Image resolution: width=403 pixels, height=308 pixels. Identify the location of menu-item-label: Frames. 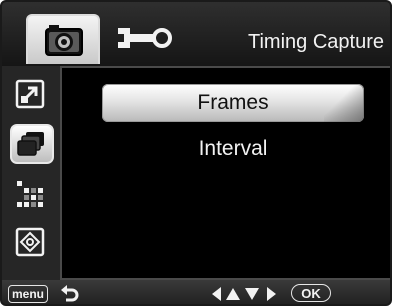
(233, 102).